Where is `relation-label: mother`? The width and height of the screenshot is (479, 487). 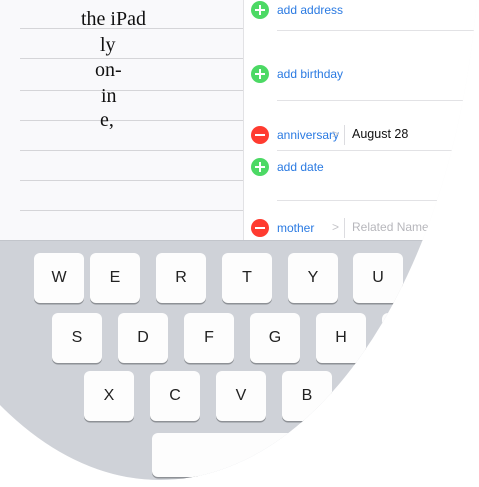
relation-label: mother is located at coordinates (295, 228).